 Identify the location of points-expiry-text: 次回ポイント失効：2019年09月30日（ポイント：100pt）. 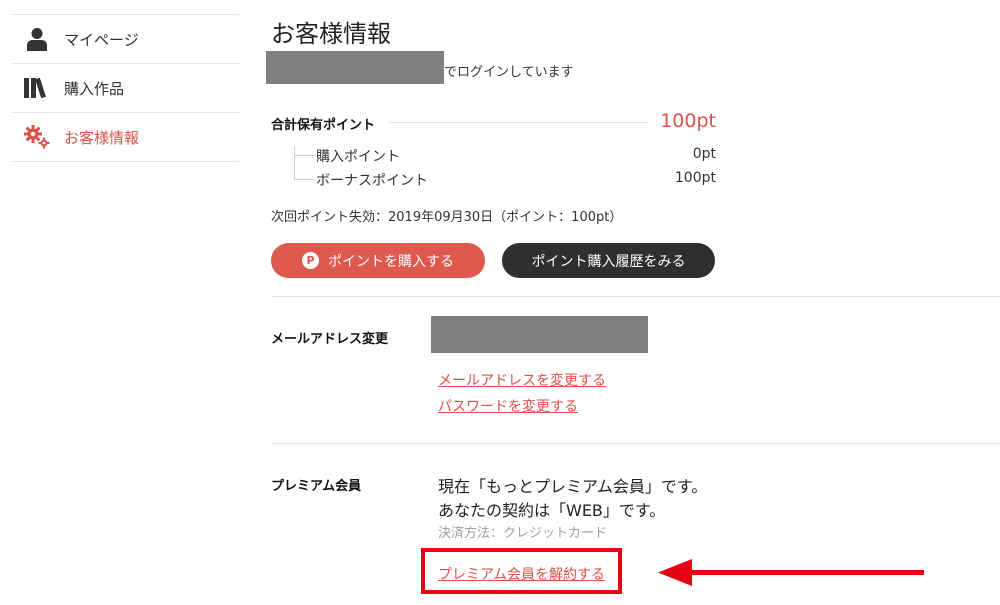
(447, 217).